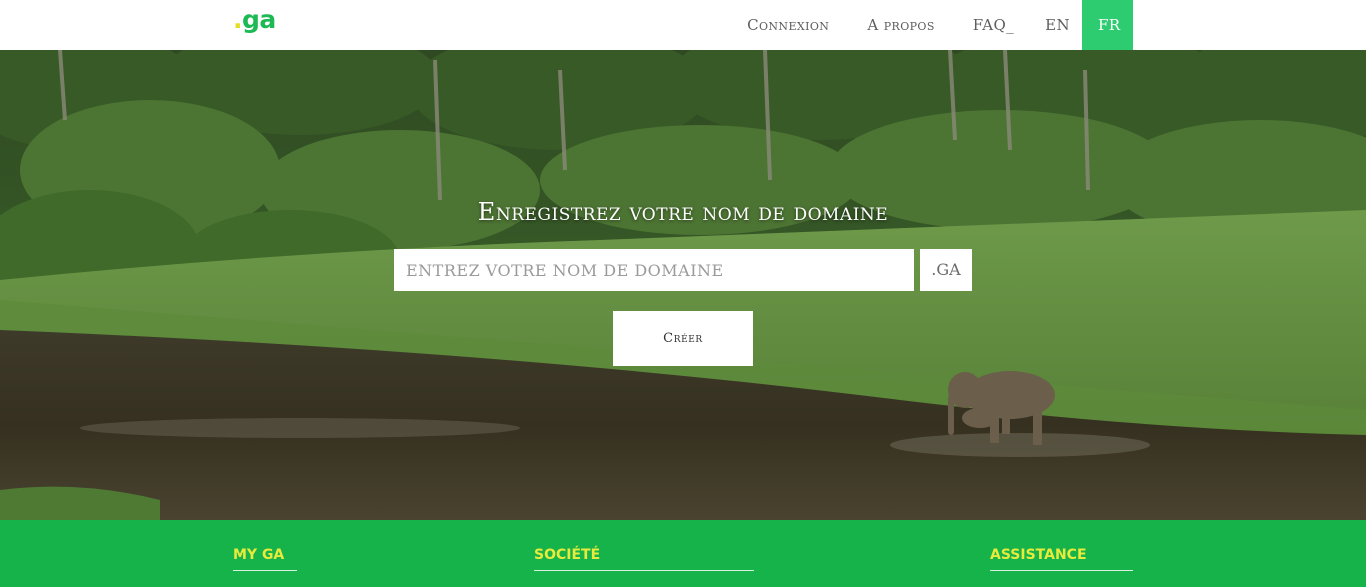 This screenshot has width=1366, height=587. I want to click on tld-label: .GA, so click(946, 270).